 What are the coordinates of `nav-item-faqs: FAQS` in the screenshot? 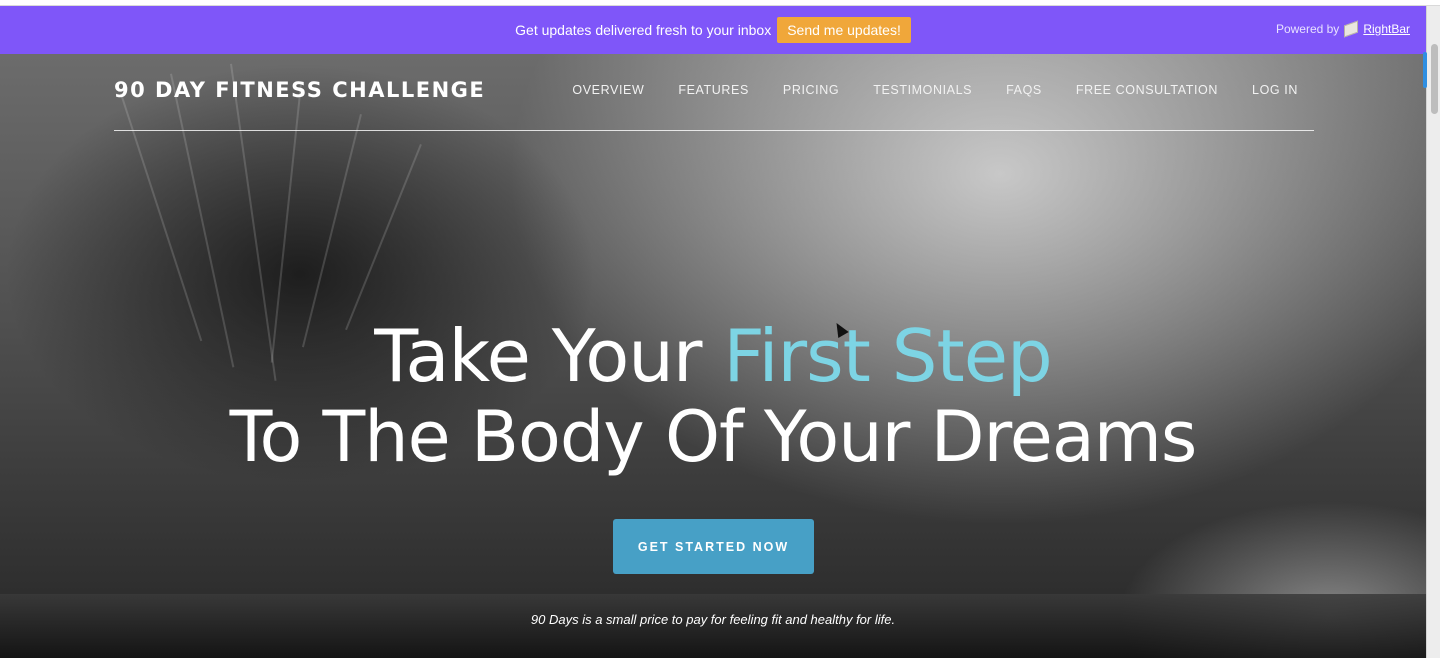 It's located at (1024, 90).